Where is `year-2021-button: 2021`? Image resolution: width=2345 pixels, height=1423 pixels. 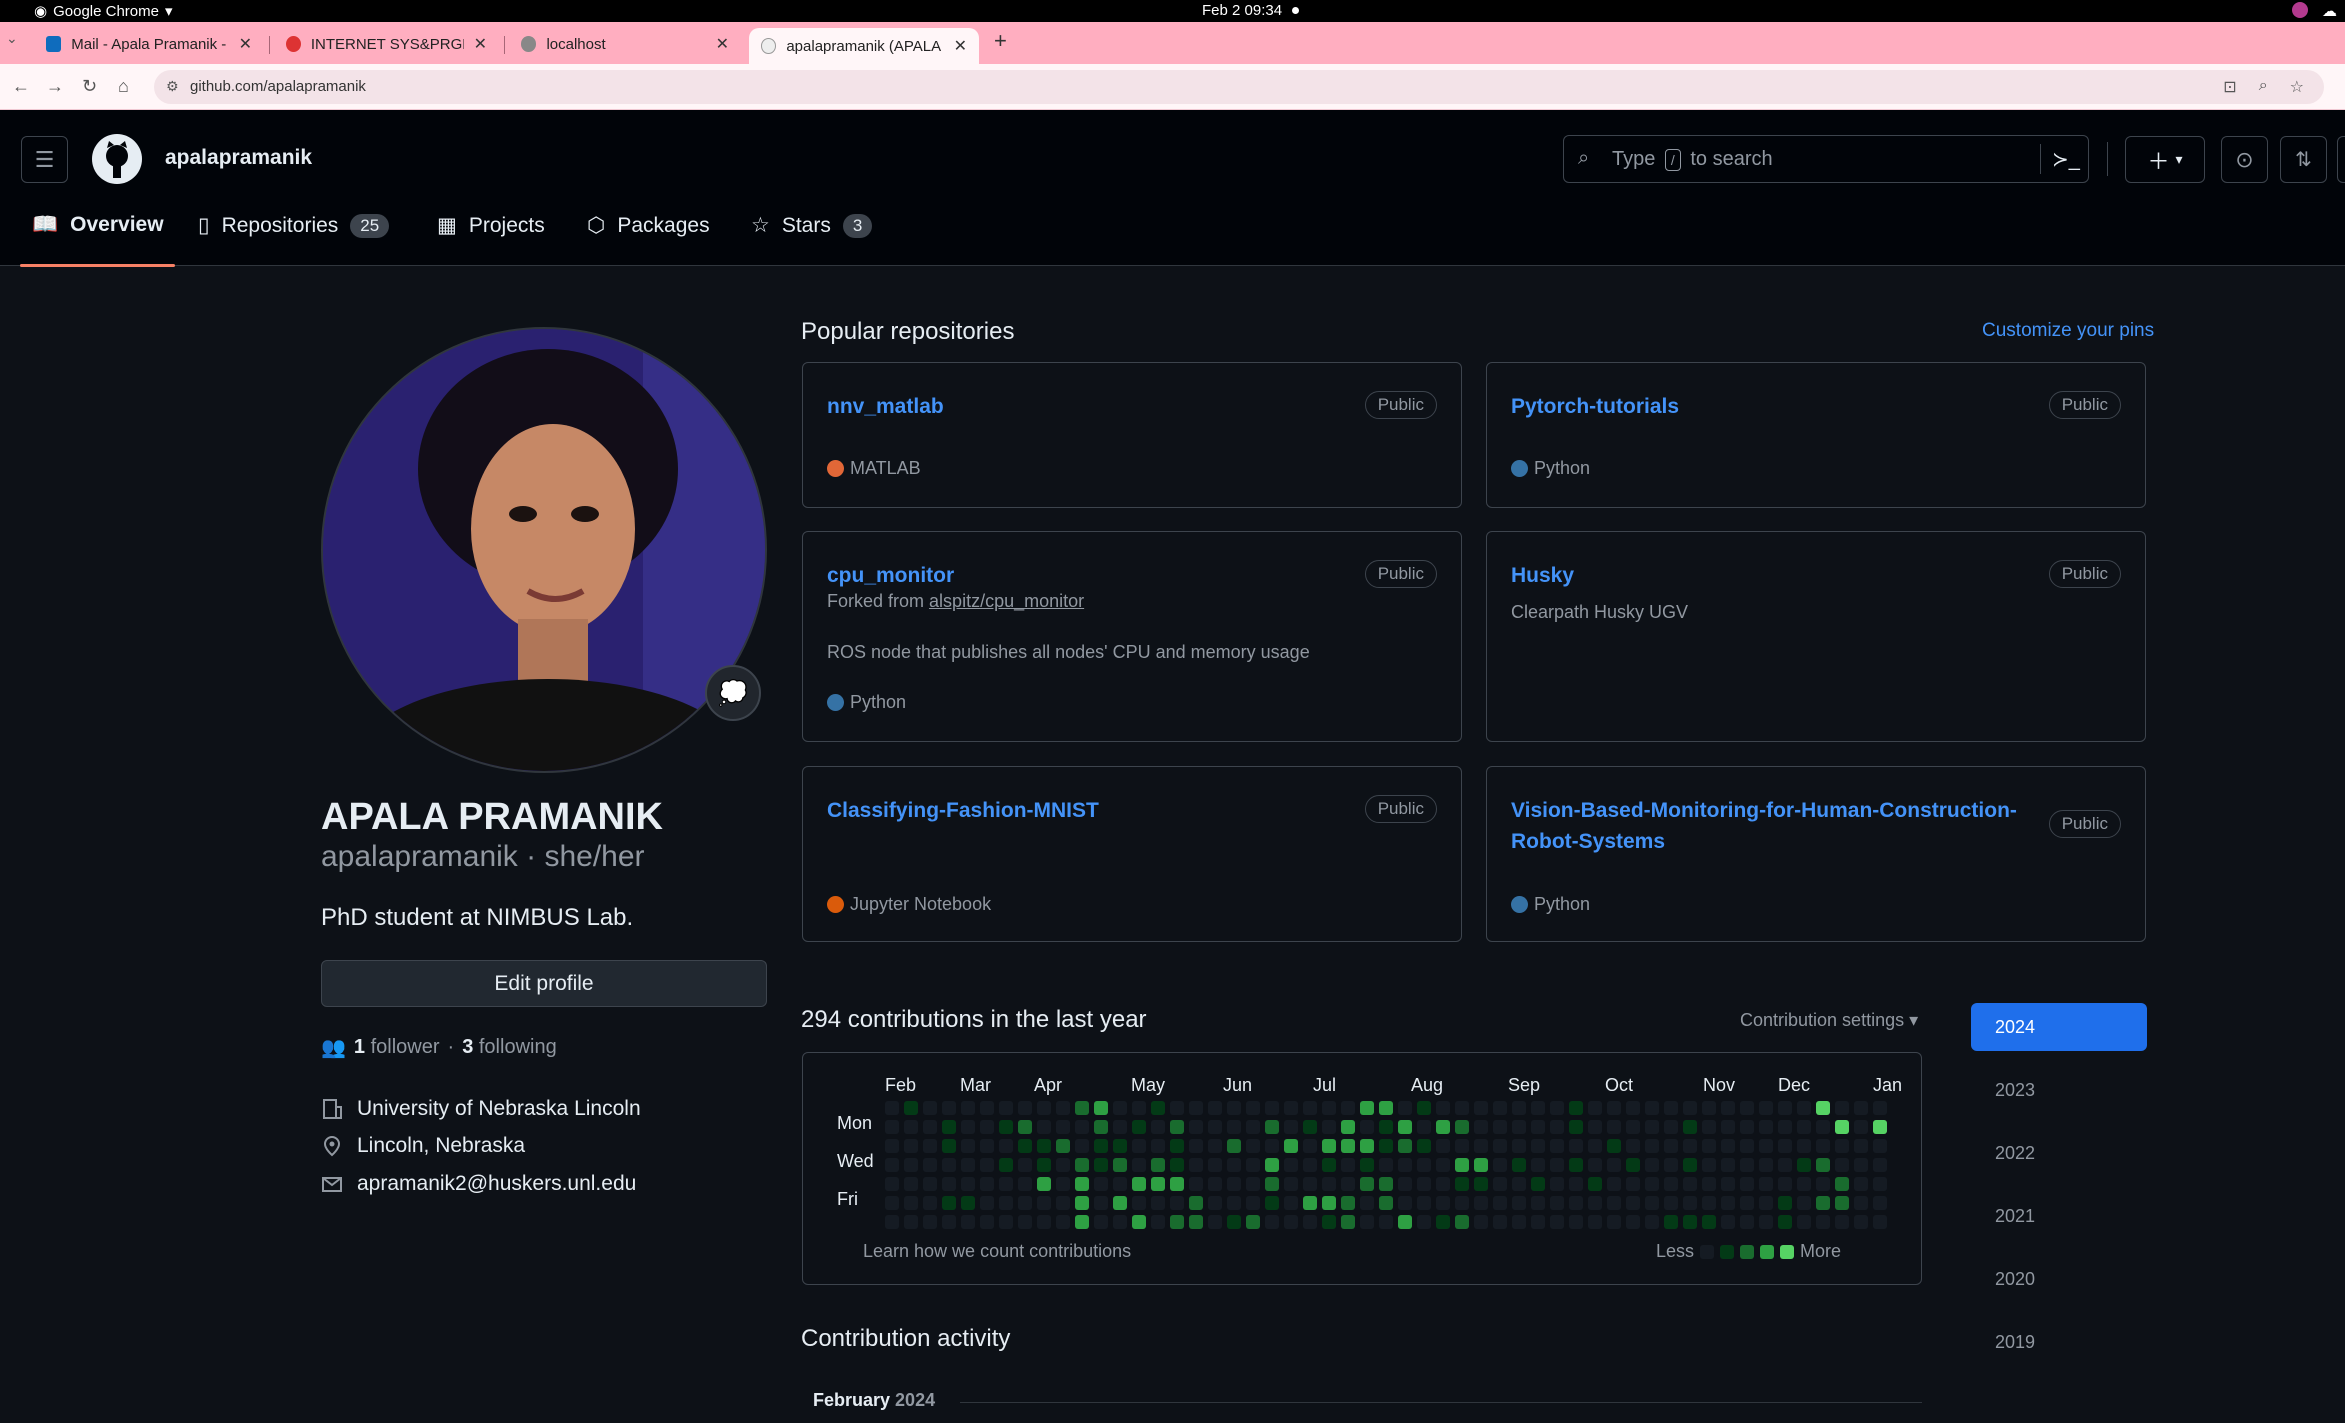
year-2021-button: 2021 is located at coordinates (2059, 1216).